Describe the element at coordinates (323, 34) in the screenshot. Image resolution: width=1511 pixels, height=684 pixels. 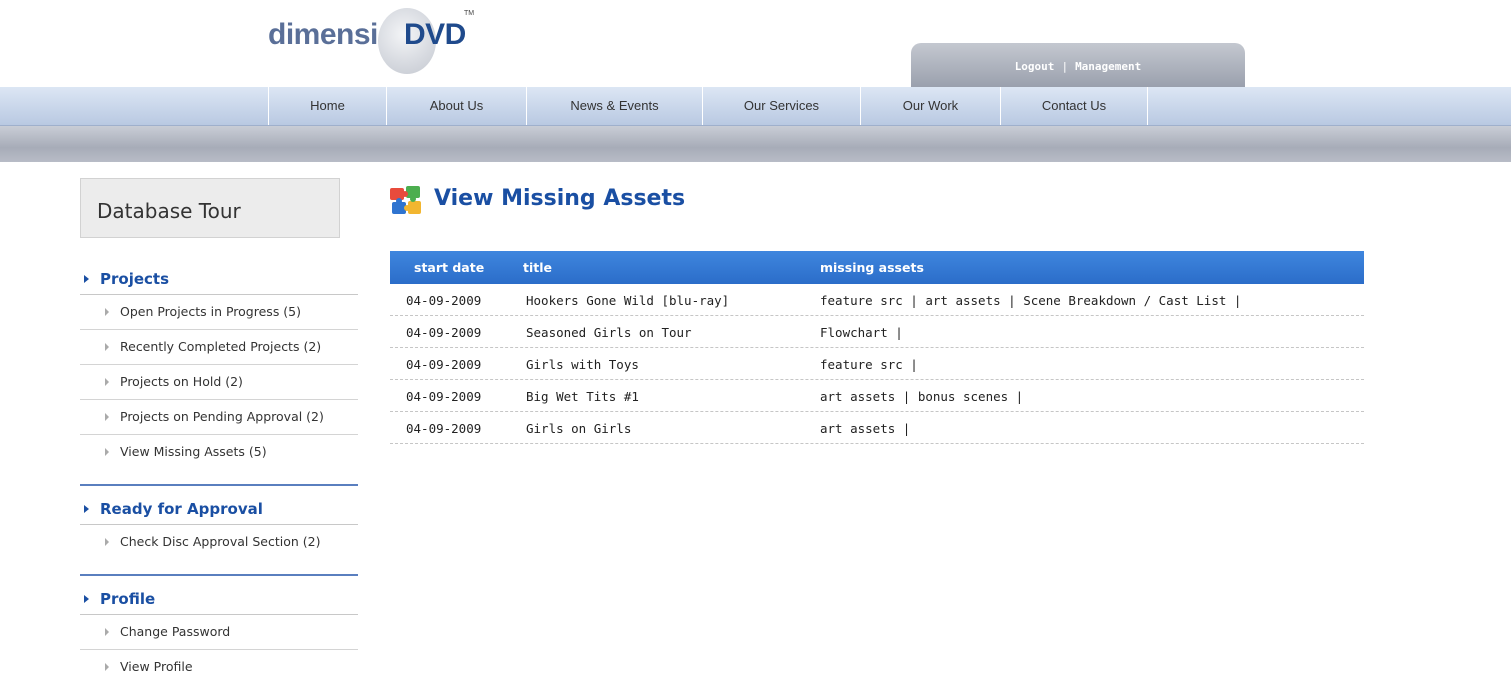
I see `logo-text-dimension: dimensi` at that location.